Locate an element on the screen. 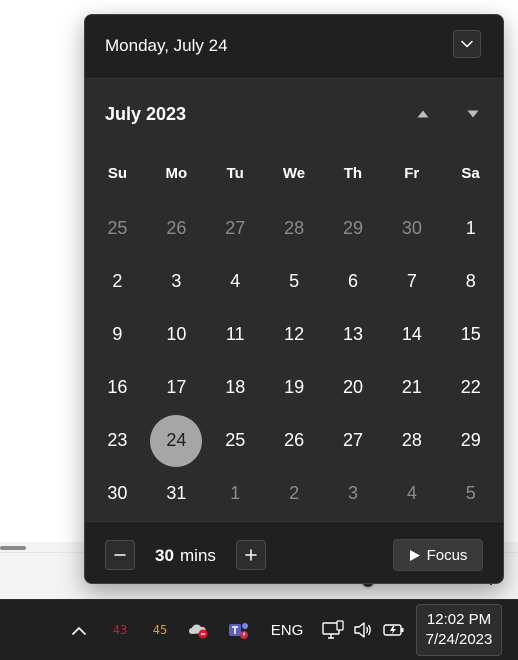 The image size is (518, 660). focus-session-bar: 30 mins Focus is located at coordinates (294, 553).